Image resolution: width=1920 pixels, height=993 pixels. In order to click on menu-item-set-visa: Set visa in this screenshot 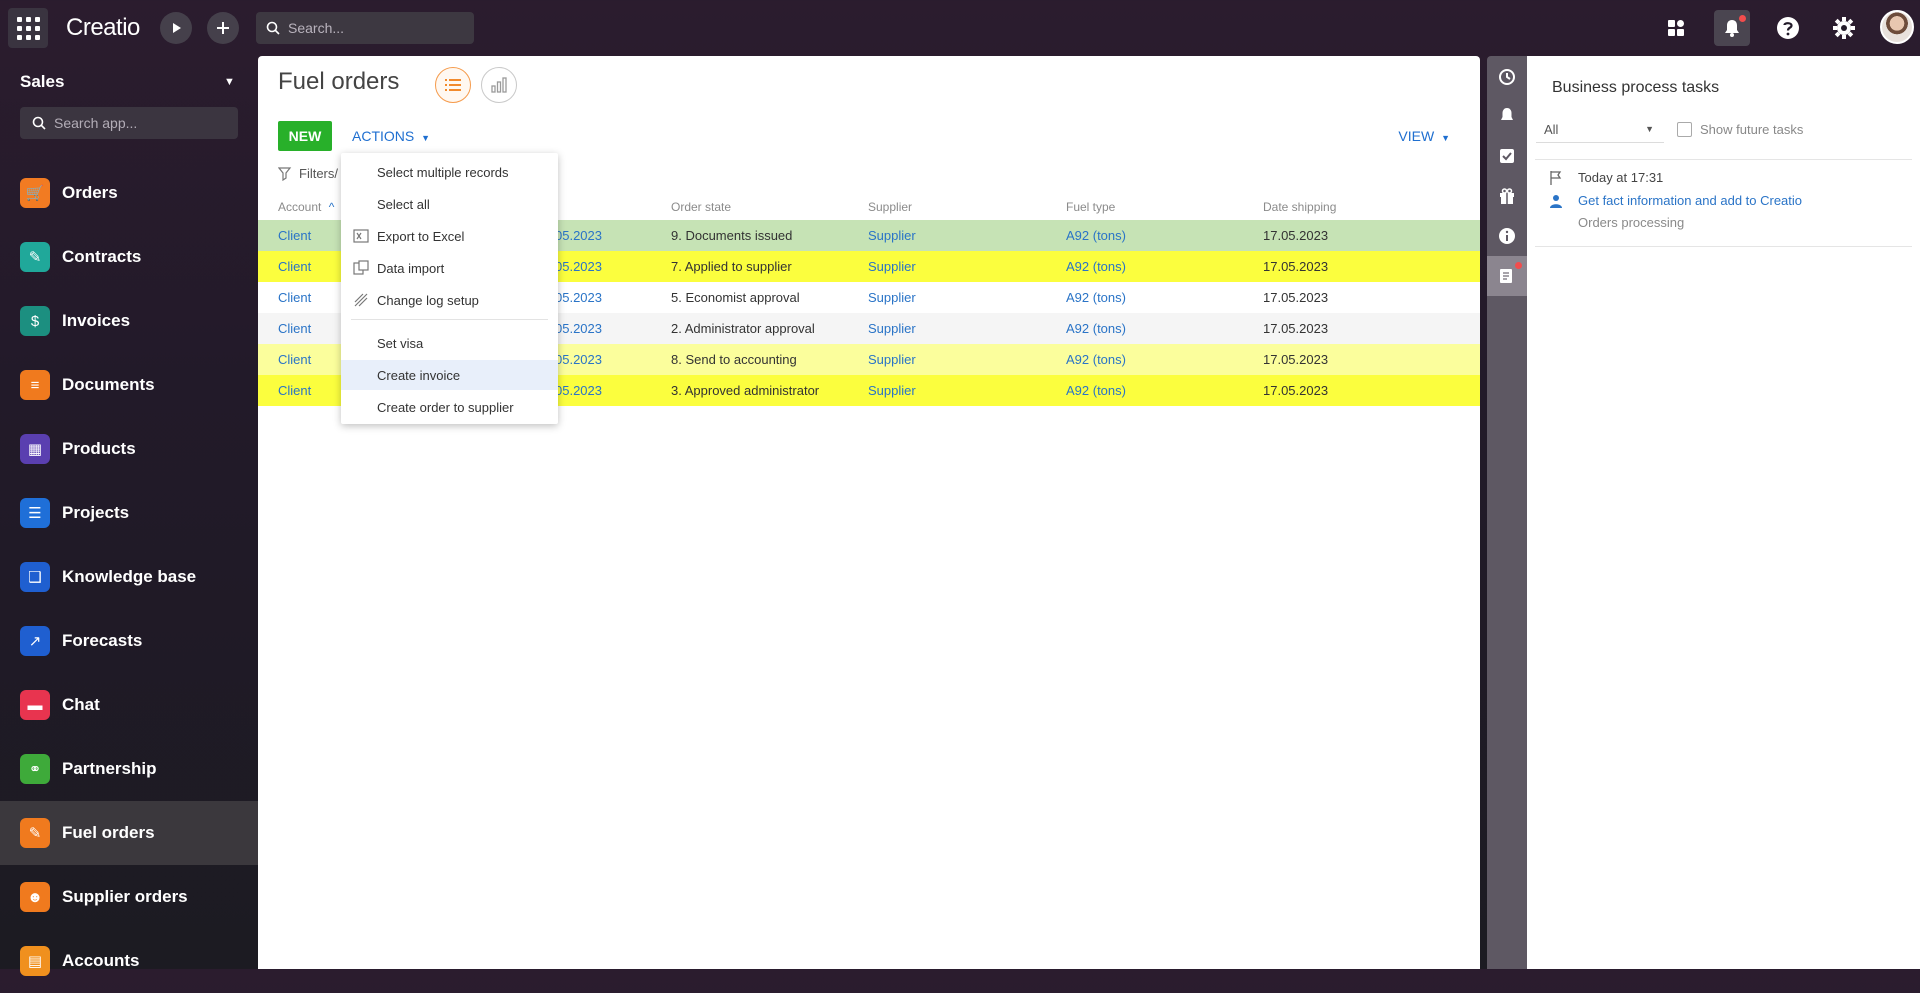, I will do `click(449, 343)`.